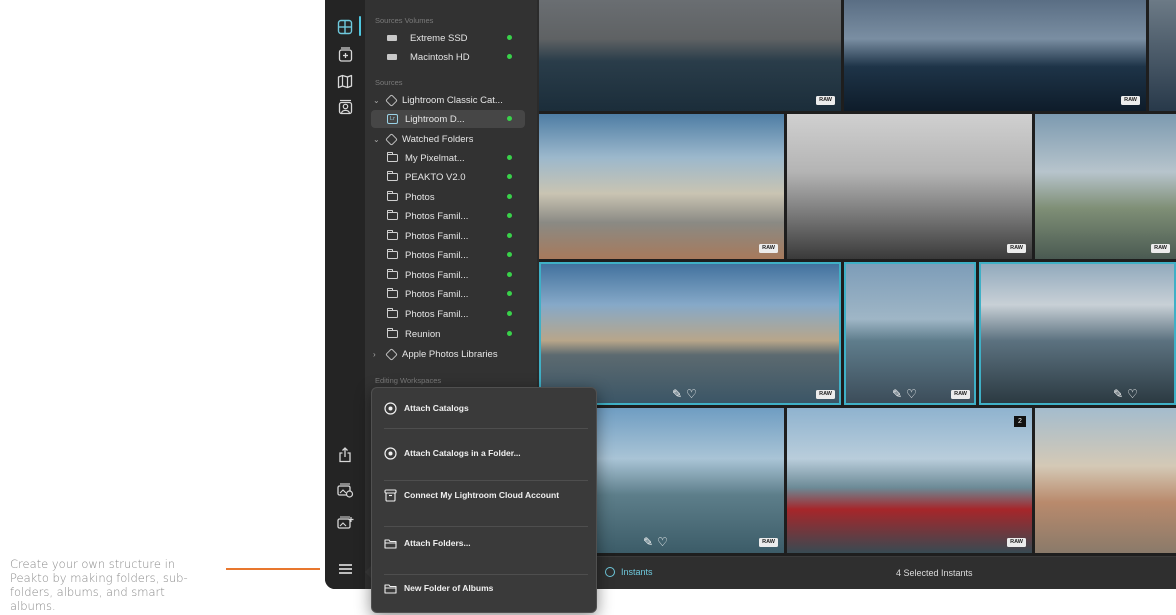 This screenshot has width=1176, height=615. What do you see at coordinates (345, 81) in the screenshot?
I see `map-icon` at bounding box center [345, 81].